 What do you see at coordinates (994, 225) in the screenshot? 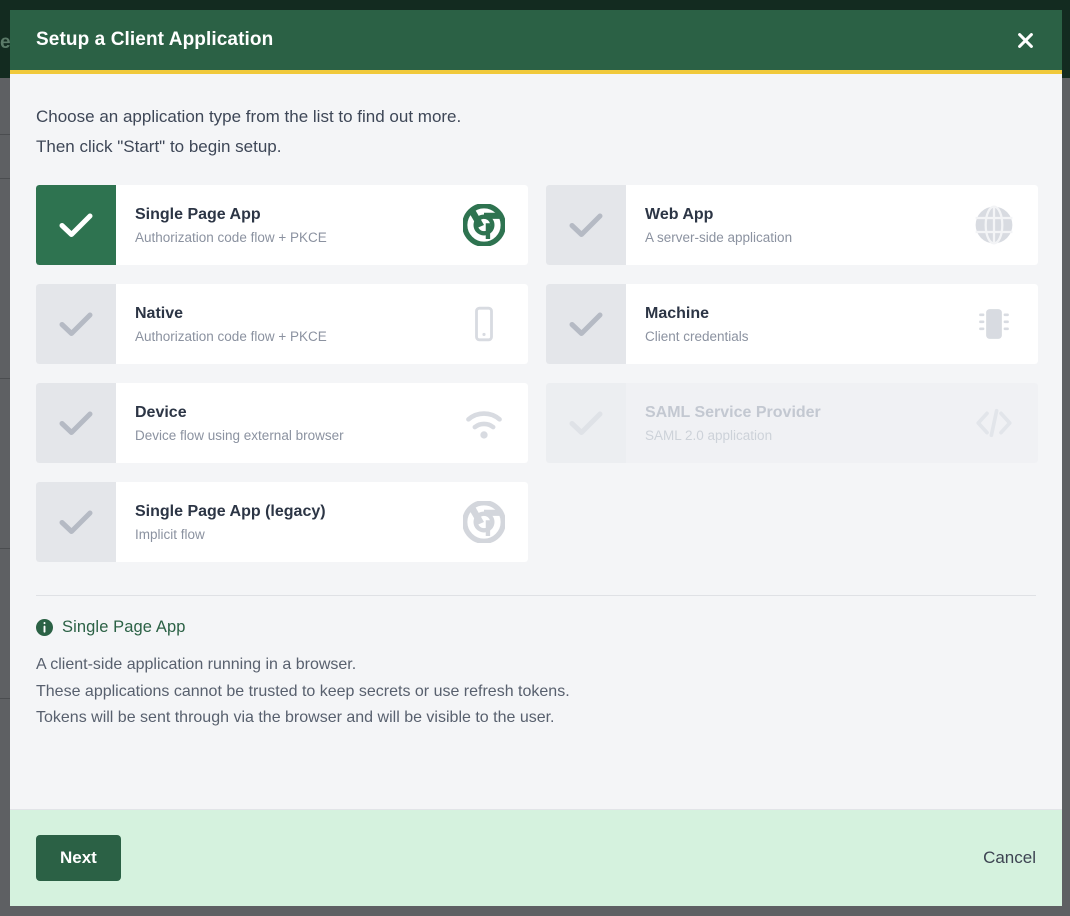
I see `globe-icon` at bounding box center [994, 225].